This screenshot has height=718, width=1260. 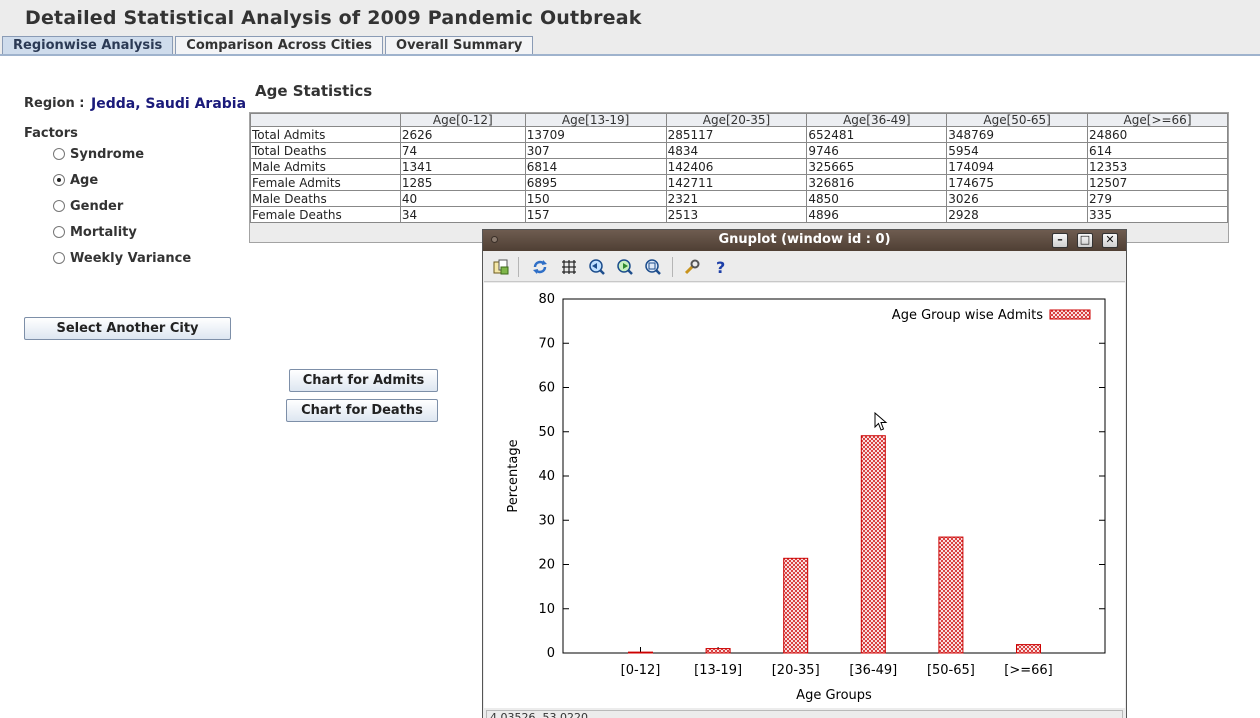 I want to click on factor-radio-gender: Gender, so click(x=88, y=206).